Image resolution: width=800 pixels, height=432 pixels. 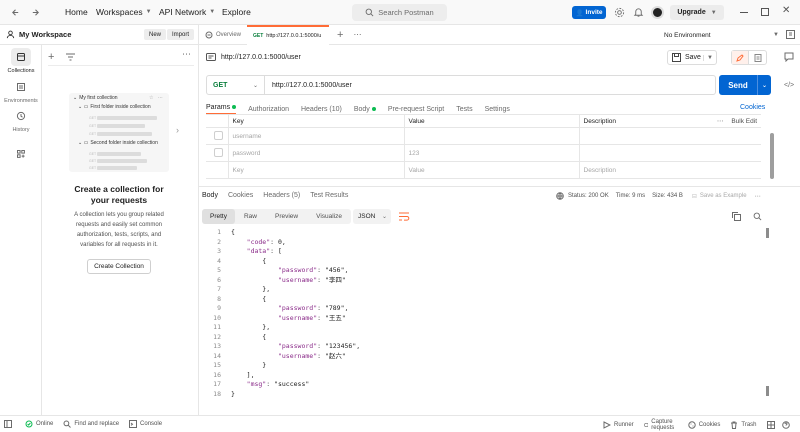 I want to click on tab-settings: Settings, so click(x=497, y=109).